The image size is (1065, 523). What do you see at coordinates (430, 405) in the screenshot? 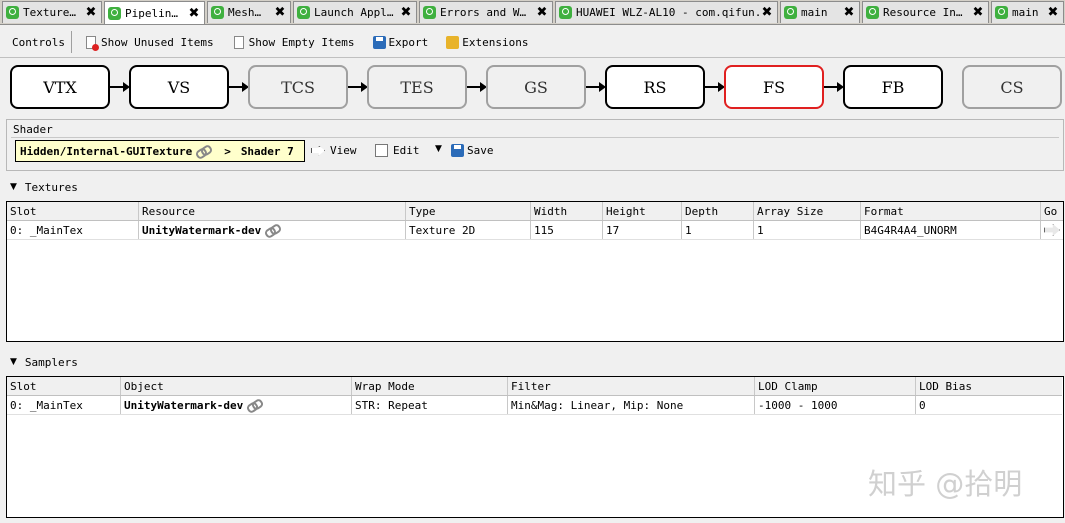
I see `sampler-wrap-mode: STR: Repeat` at bounding box center [430, 405].